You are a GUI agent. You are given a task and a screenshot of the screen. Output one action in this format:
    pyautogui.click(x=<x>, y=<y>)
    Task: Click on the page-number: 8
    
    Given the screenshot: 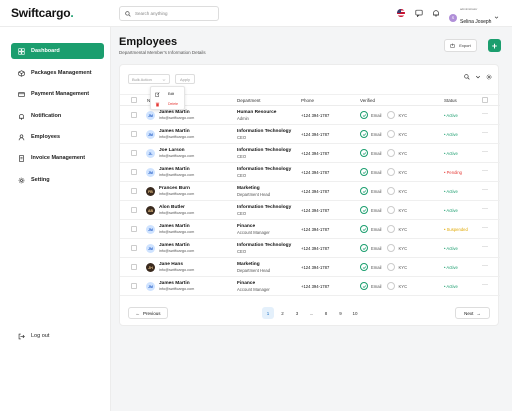 What is the action you would take?
    pyautogui.click(x=326, y=313)
    